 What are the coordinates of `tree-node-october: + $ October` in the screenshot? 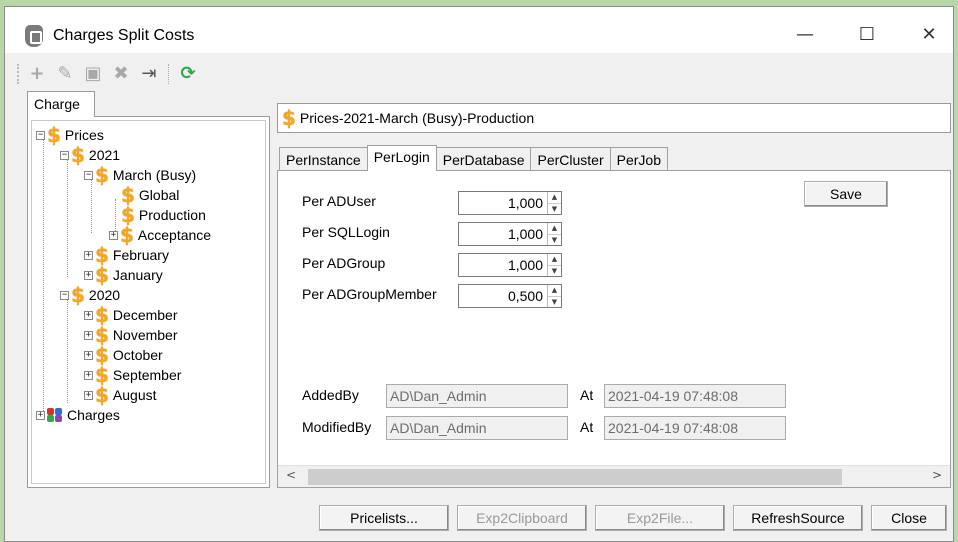 It's located at (123, 355).